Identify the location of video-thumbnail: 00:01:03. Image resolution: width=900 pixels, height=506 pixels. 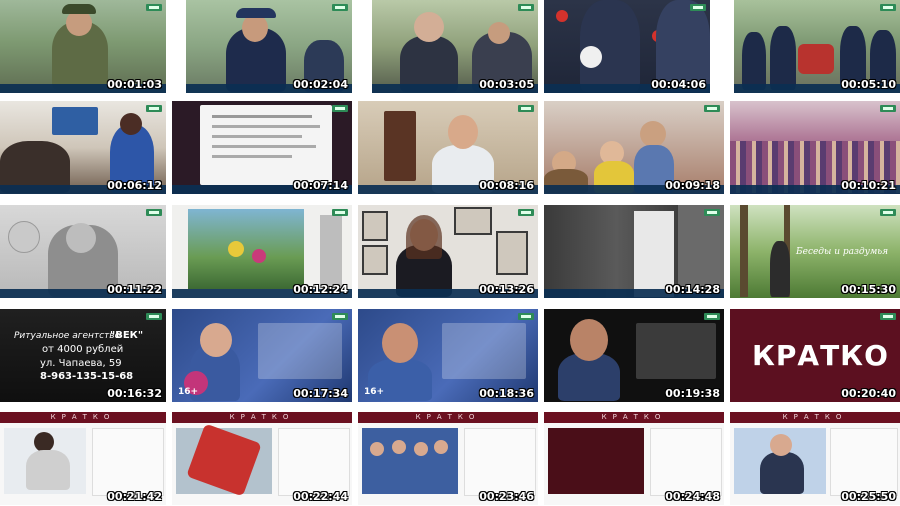
(83, 46).